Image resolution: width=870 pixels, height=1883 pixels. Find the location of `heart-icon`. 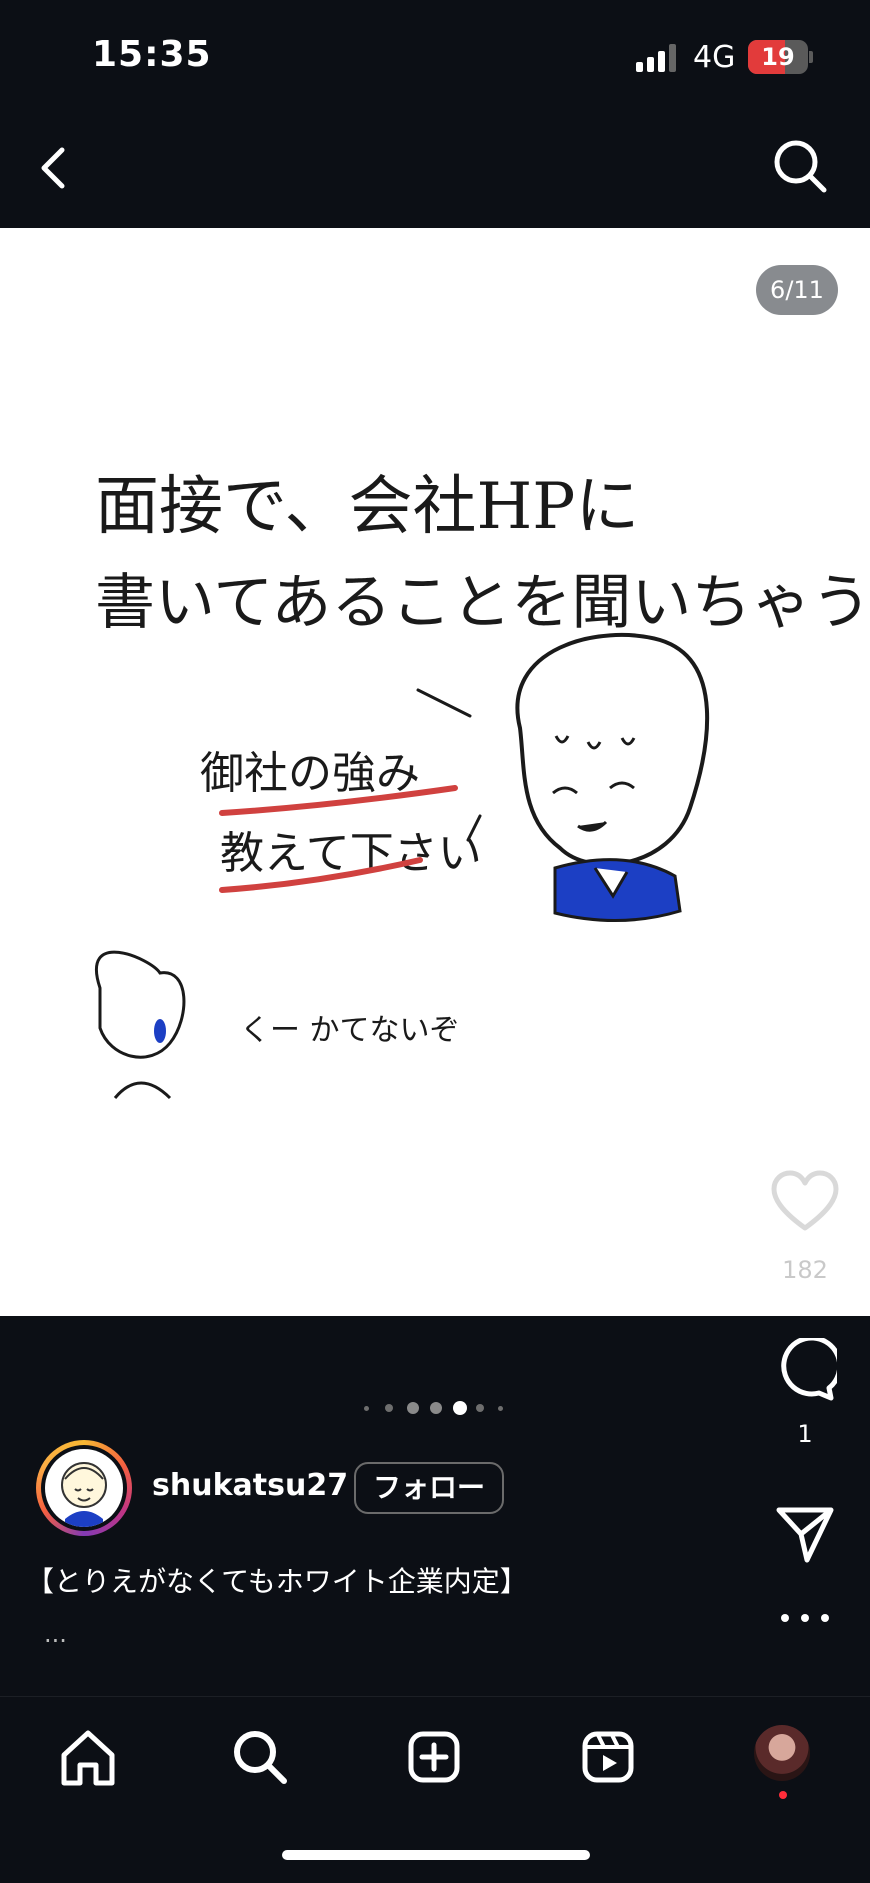

heart-icon is located at coordinates (805, 1200).